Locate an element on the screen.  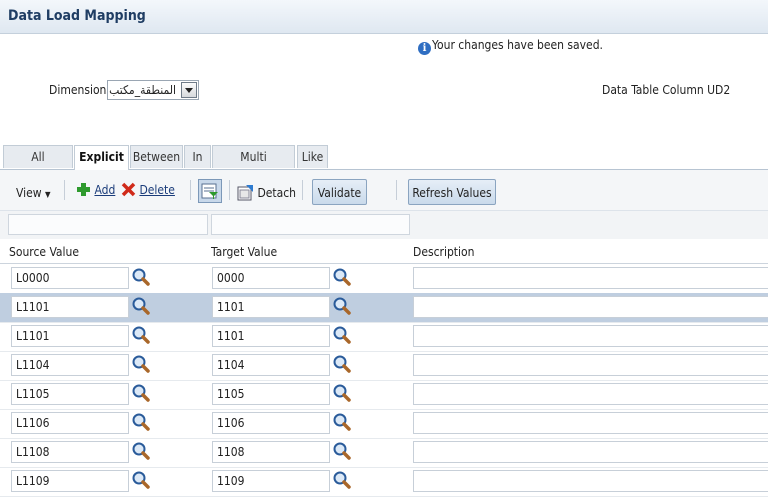
validate-button: Validate is located at coordinates (339, 192).